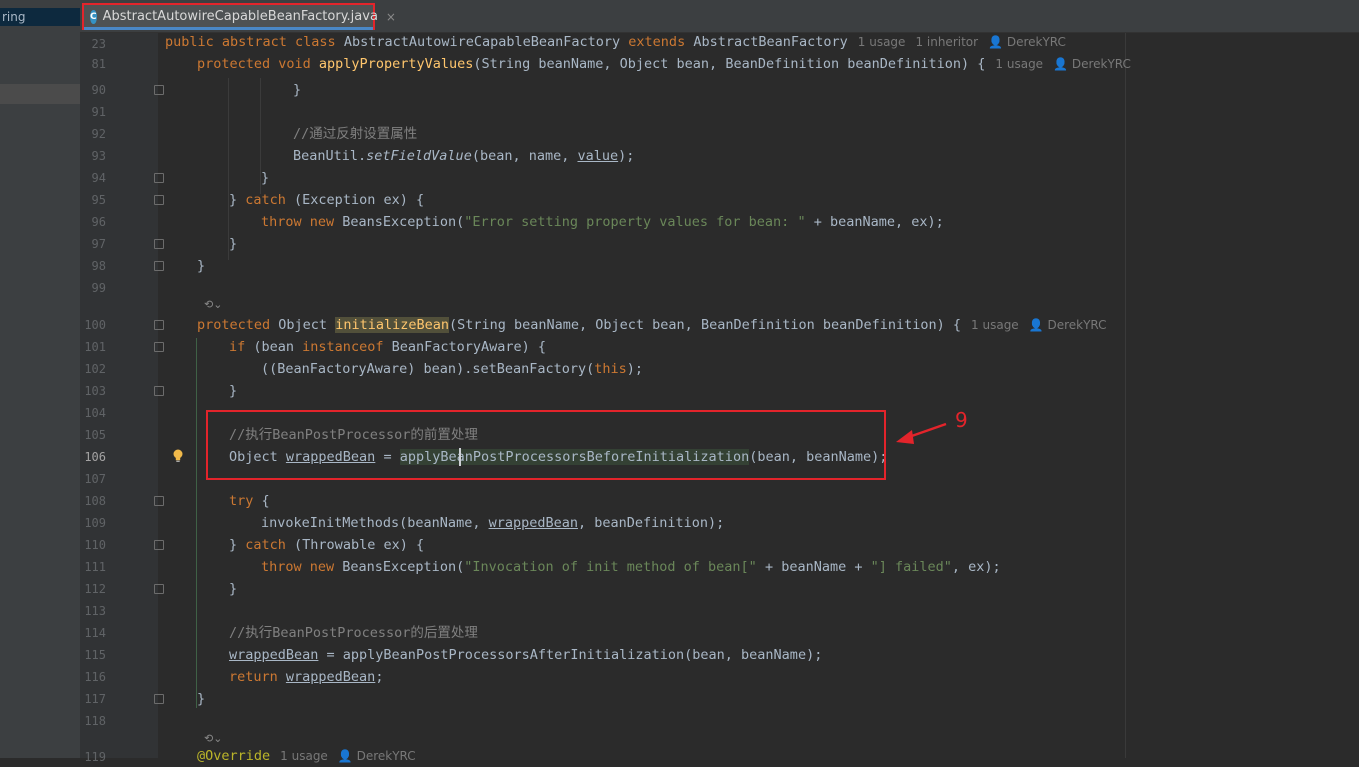 The width and height of the screenshot is (1359, 767). I want to click on line-number: 81, so click(98, 64).